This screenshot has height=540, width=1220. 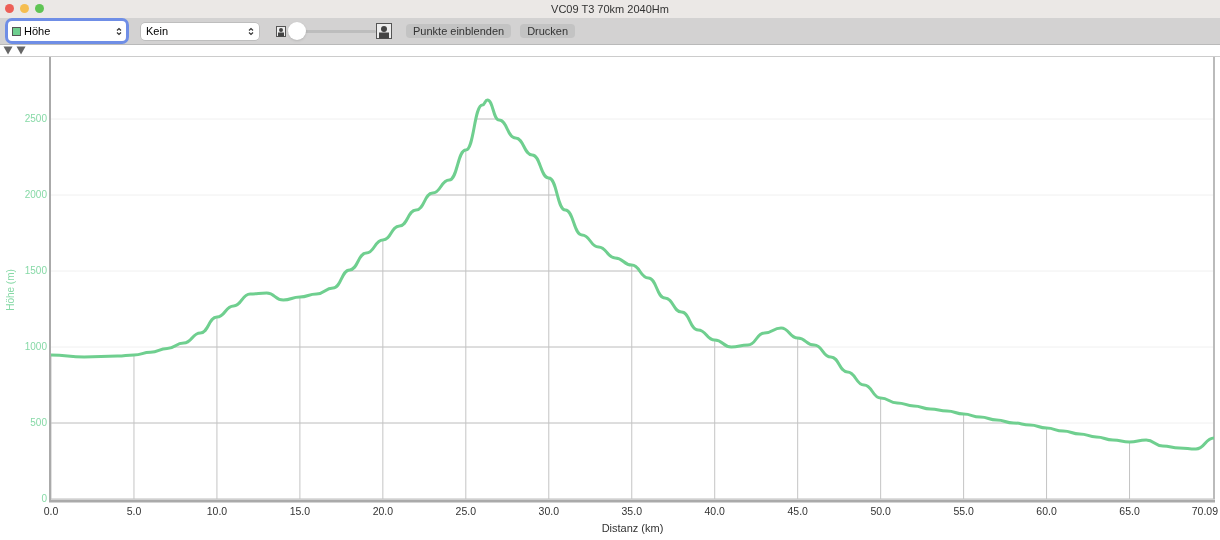 I want to click on y-tick-label: 2000, so click(x=35, y=194).